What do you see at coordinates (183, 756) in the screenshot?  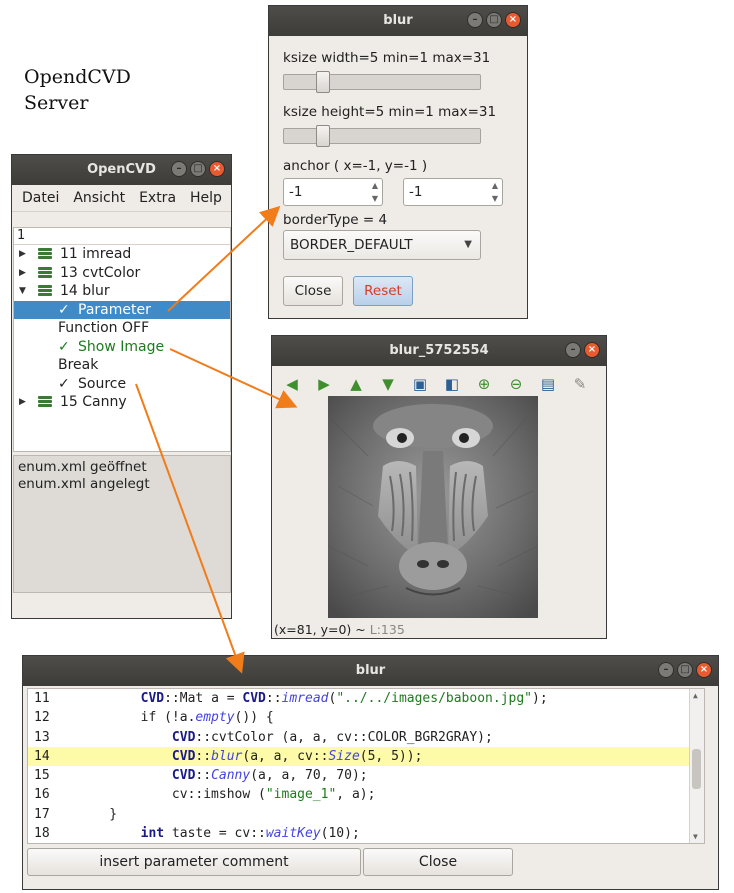 I see `code-token: CVD` at bounding box center [183, 756].